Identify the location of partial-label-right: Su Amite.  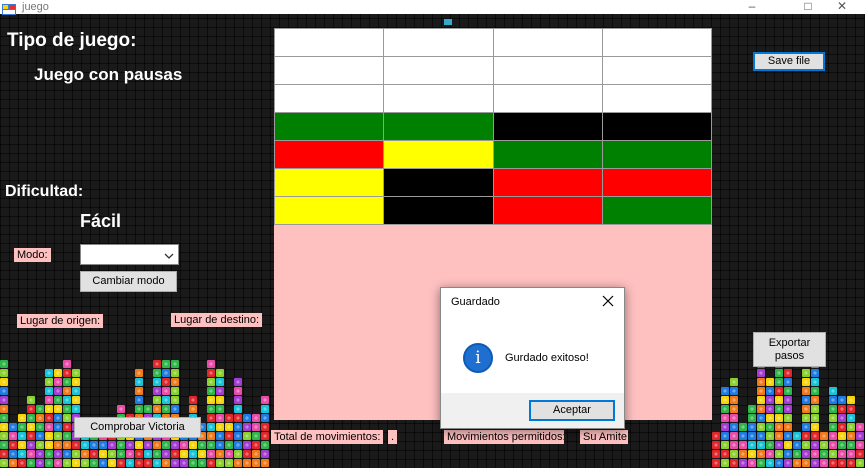
(604, 437).